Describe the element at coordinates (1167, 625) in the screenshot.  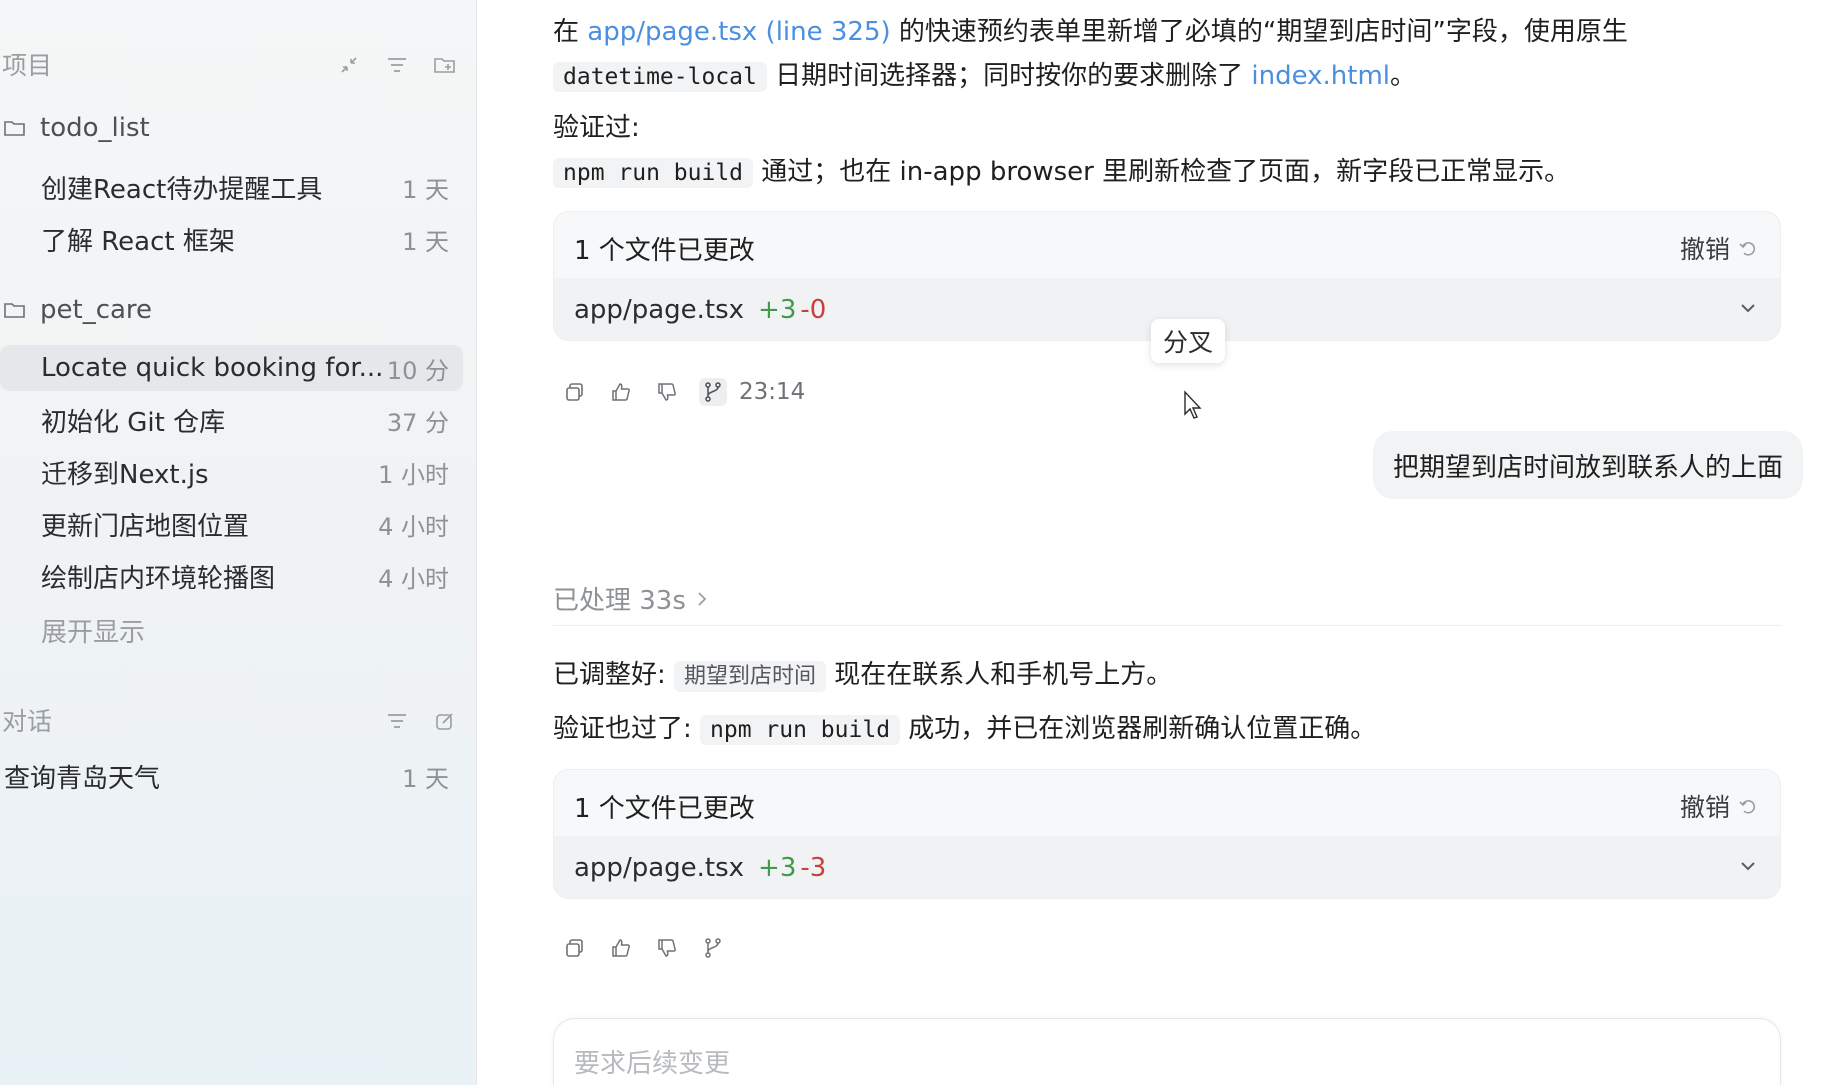
I see `divider` at that location.